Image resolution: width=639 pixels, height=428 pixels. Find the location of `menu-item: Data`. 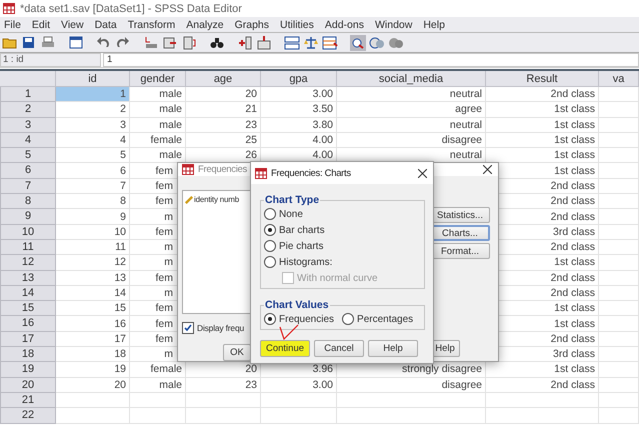

menu-item: Data is located at coordinates (107, 24).